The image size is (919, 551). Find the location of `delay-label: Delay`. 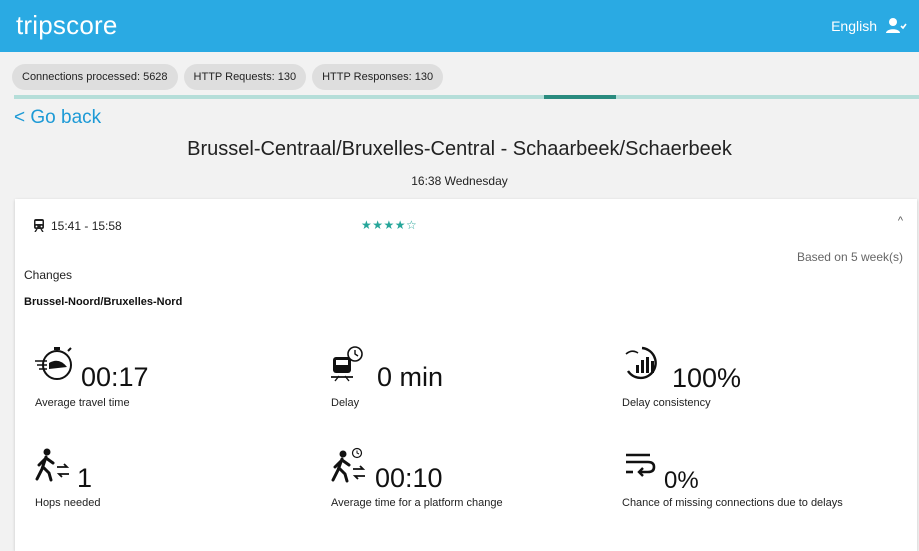

delay-label: Delay is located at coordinates (345, 403).